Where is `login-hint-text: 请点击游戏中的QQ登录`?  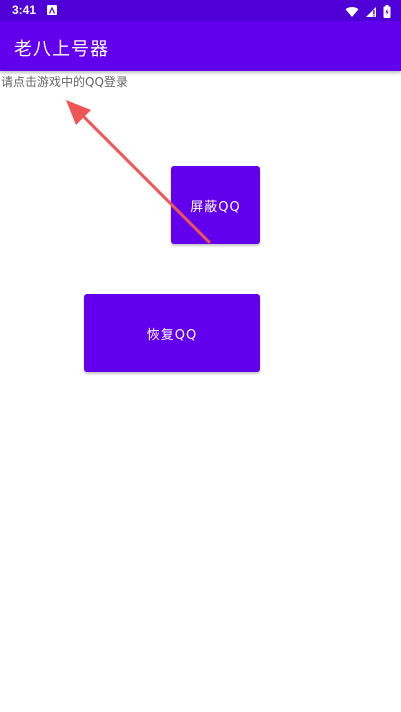
login-hint-text: 请点击游戏中的QQ登录 is located at coordinates (64, 82).